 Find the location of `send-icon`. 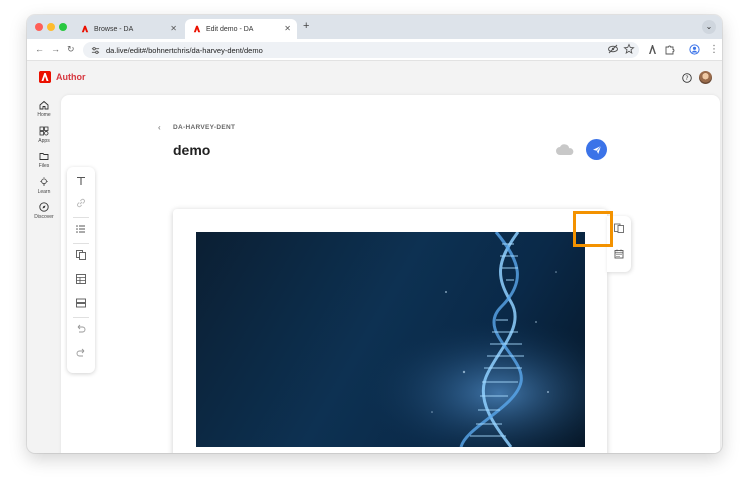

send-icon is located at coordinates (596, 149).